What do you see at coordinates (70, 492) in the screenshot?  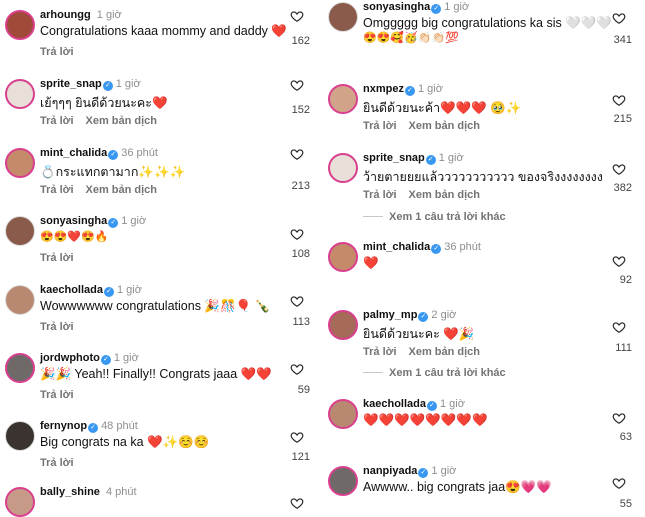 I see `username: bally_shine` at bounding box center [70, 492].